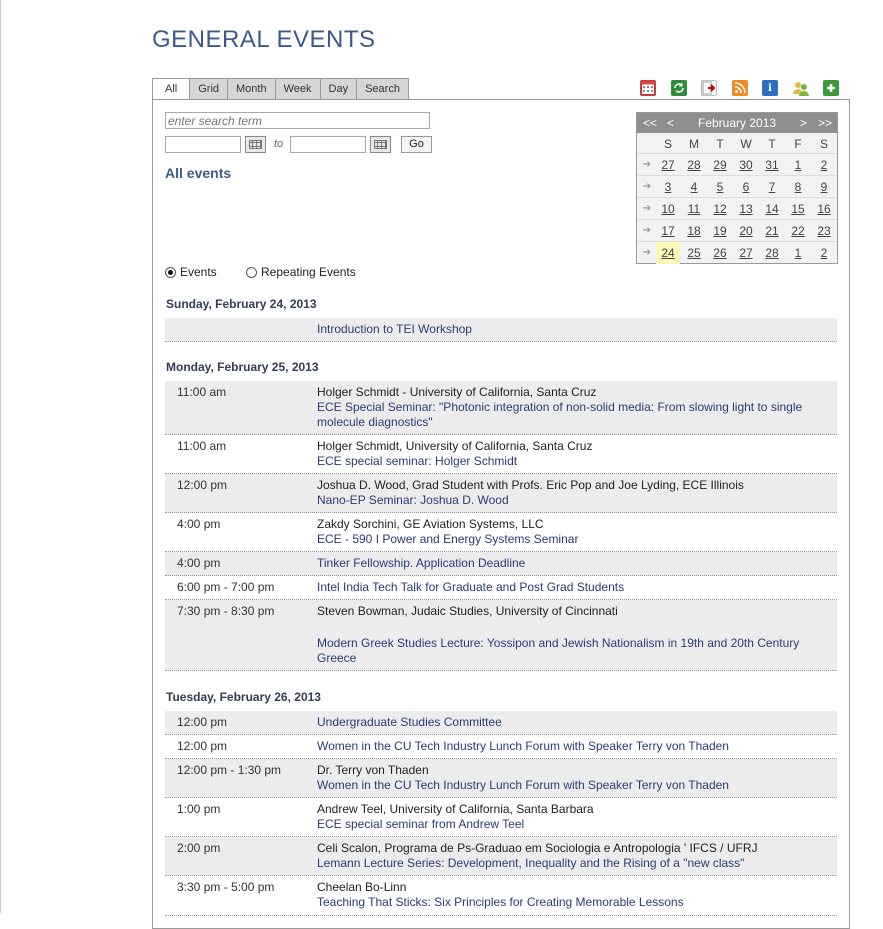  Describe the element at coordinates (746, 209) in the screenshot. I see `calendar-day: 13` at that location.